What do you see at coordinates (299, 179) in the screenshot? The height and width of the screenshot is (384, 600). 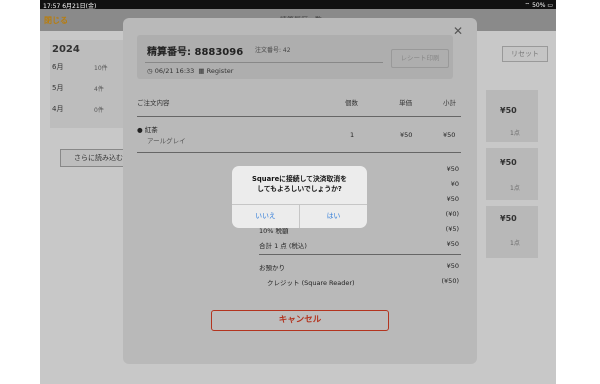 I see `alert-message-line: Squareに接続して決済取消を` at bounding box center [299, 179].